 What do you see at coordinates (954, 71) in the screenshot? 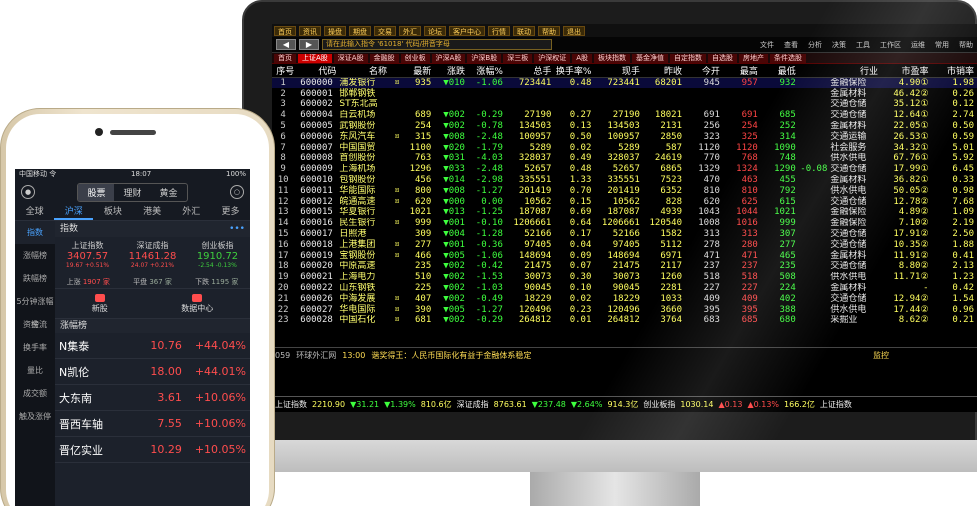
I see `column-header: 市销率` at bounding box center [954, 71].